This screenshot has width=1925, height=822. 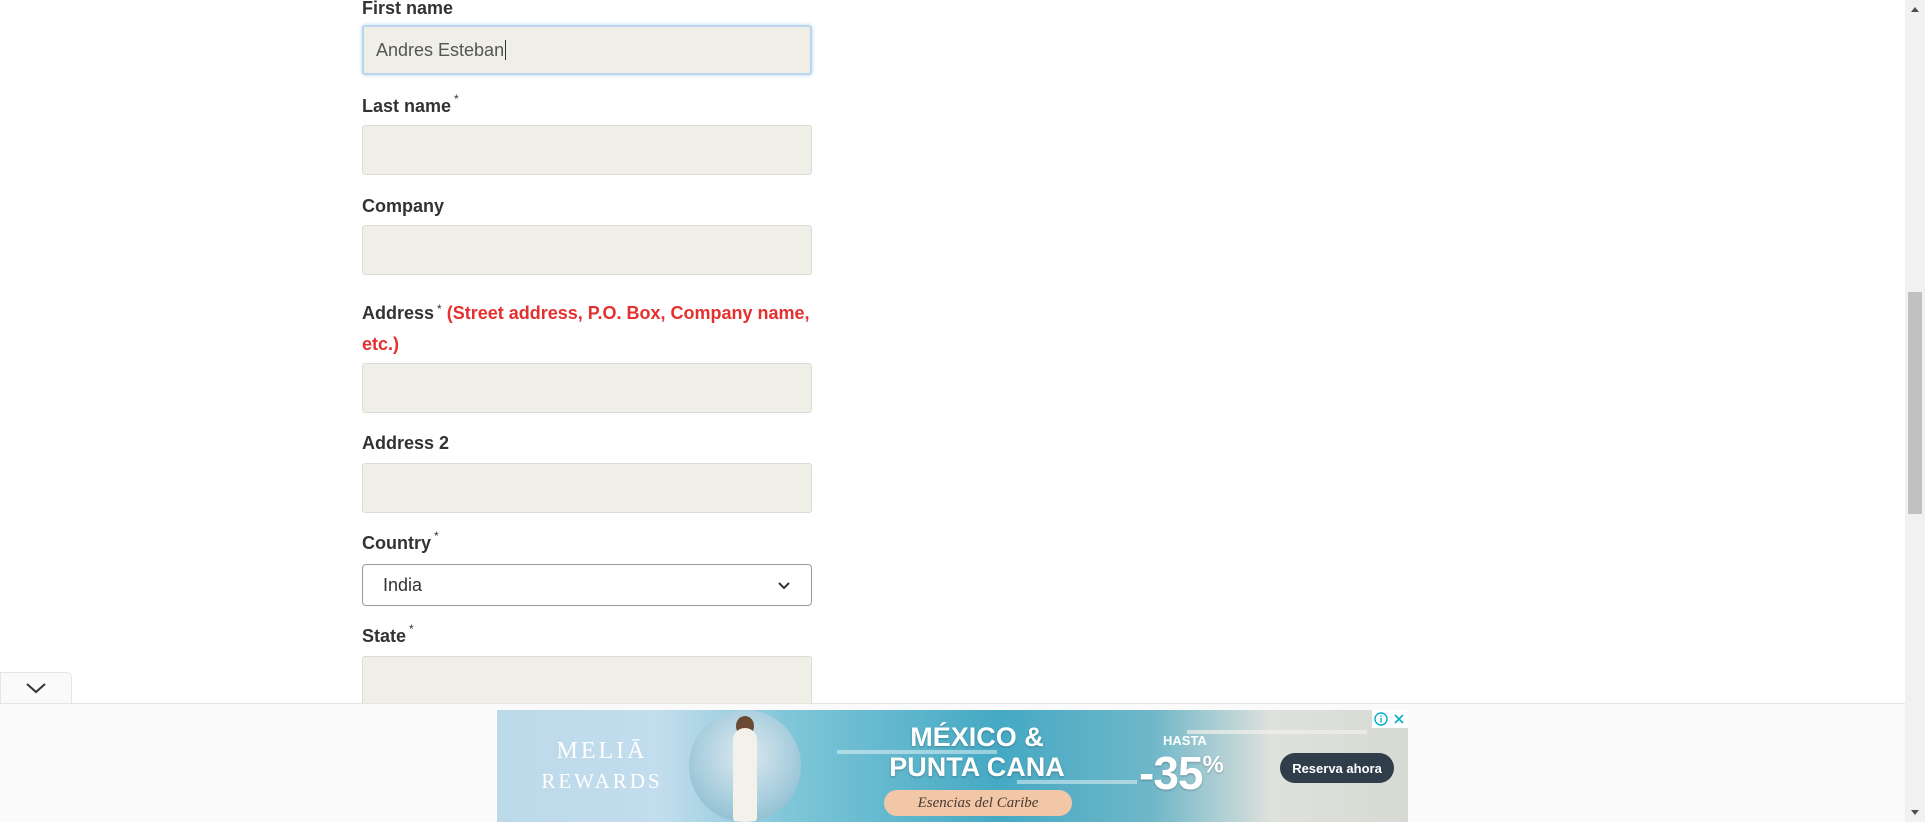 I want to click on ad-discount: -35%, so click(x=1181, y=773).